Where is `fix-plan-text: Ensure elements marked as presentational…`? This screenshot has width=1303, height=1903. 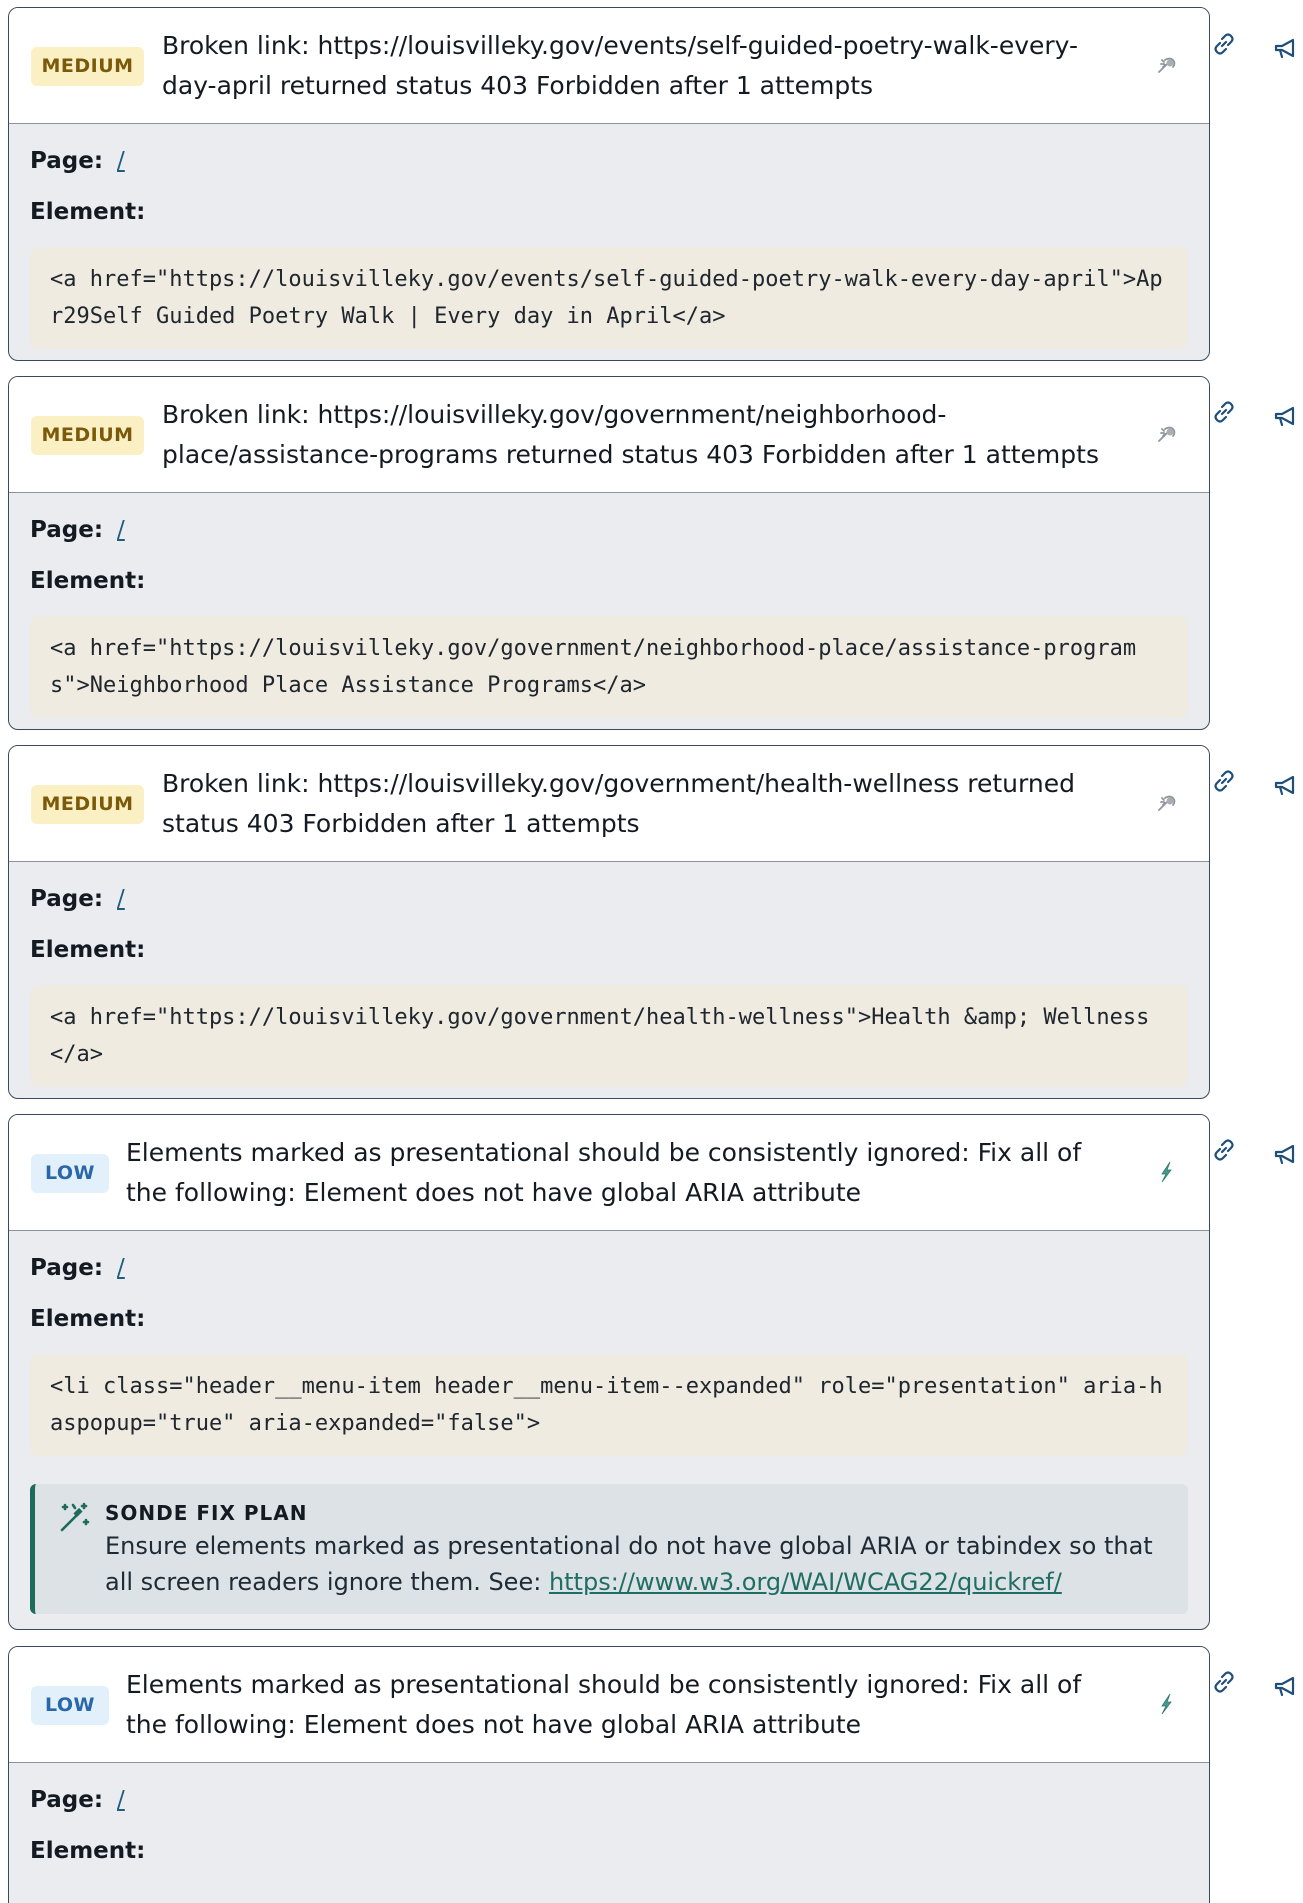
fix-plan-text: Ensure elements marked as presentational… is located at coordinates (636, 1564).